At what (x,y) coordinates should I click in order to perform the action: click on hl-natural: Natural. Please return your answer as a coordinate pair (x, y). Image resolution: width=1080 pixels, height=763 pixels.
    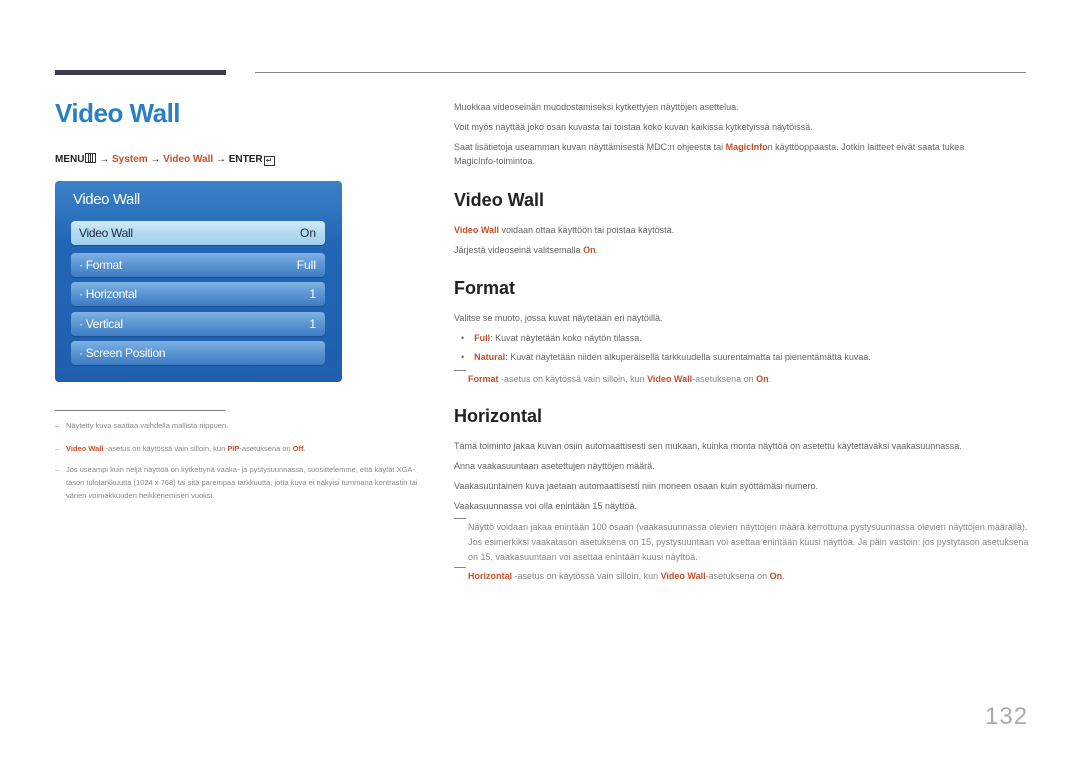
    Looking at the image, I should click on (490, 357).